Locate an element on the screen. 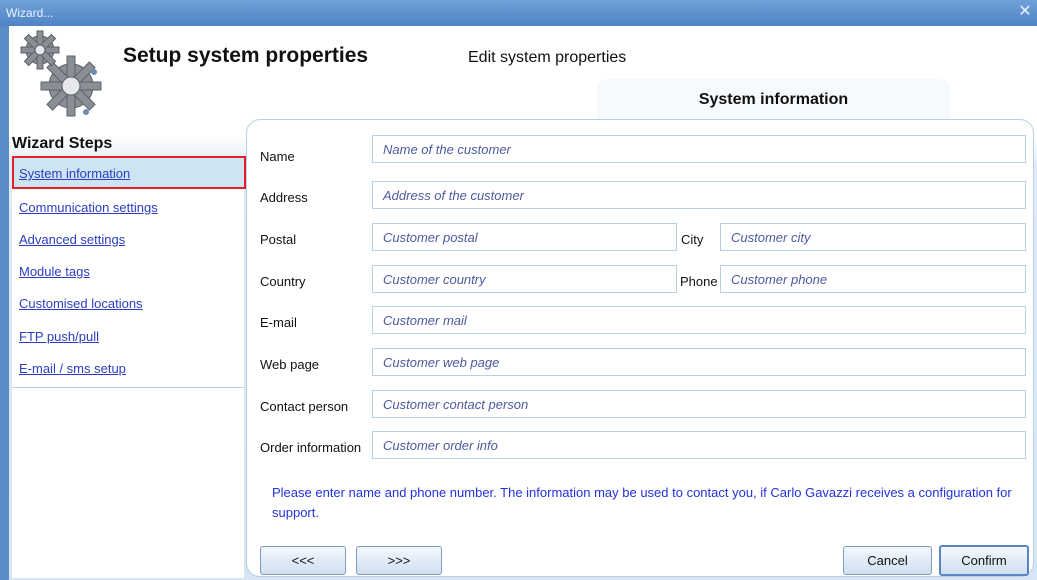  postal-field: Customer postal is located at coordinates (524, 237).